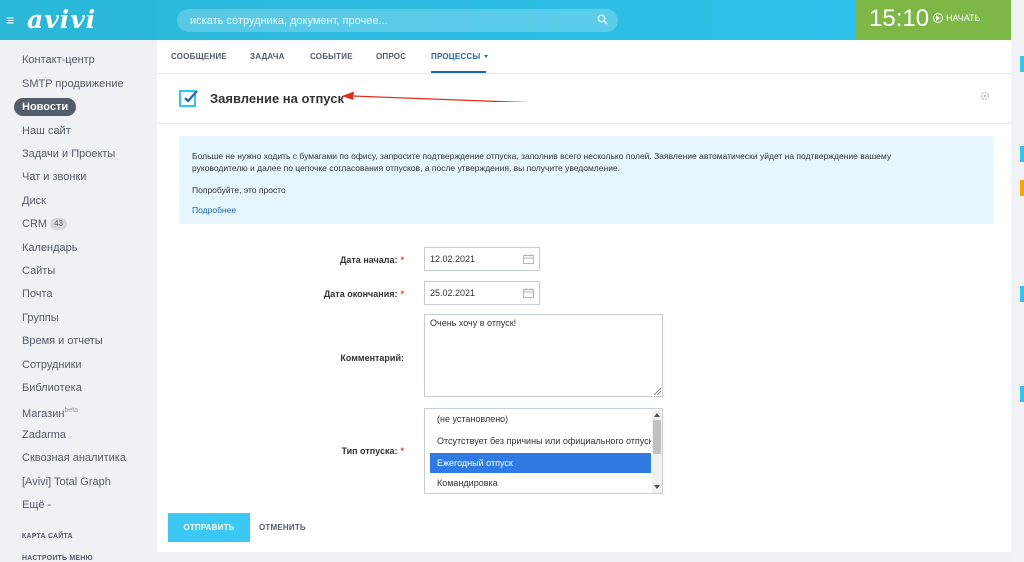 This screenshot has width=1024, height=562. What do you see at coordinates (540, 463) in the screenshot?
I see `leave-type-option-selected: Ежегодный отпуск` at bounding box center [540, 463].